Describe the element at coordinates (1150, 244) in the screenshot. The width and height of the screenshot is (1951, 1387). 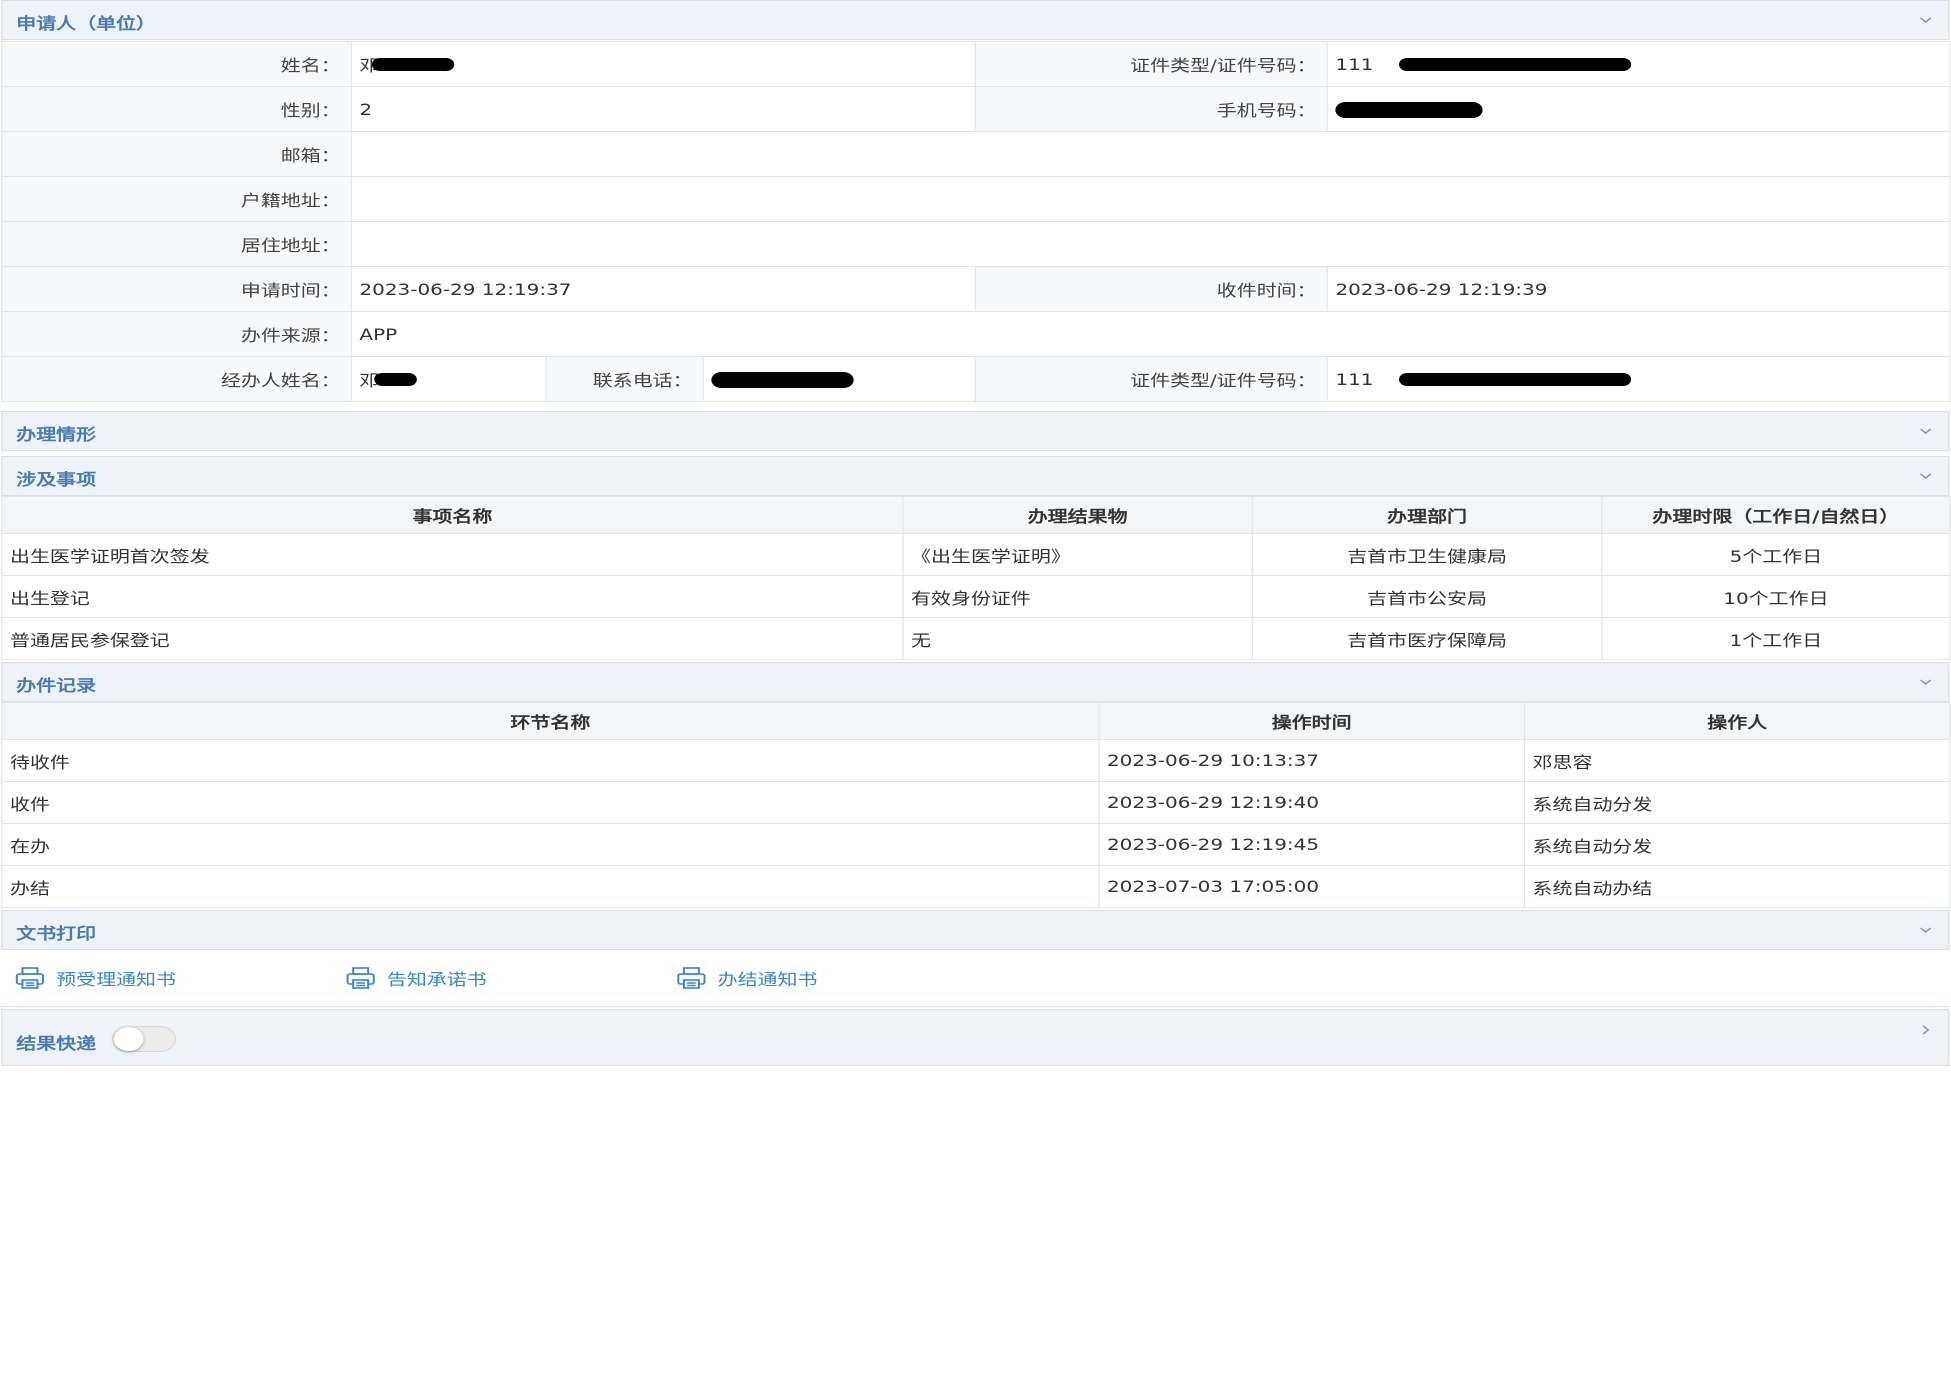
I see `residence-address-value` at that location.